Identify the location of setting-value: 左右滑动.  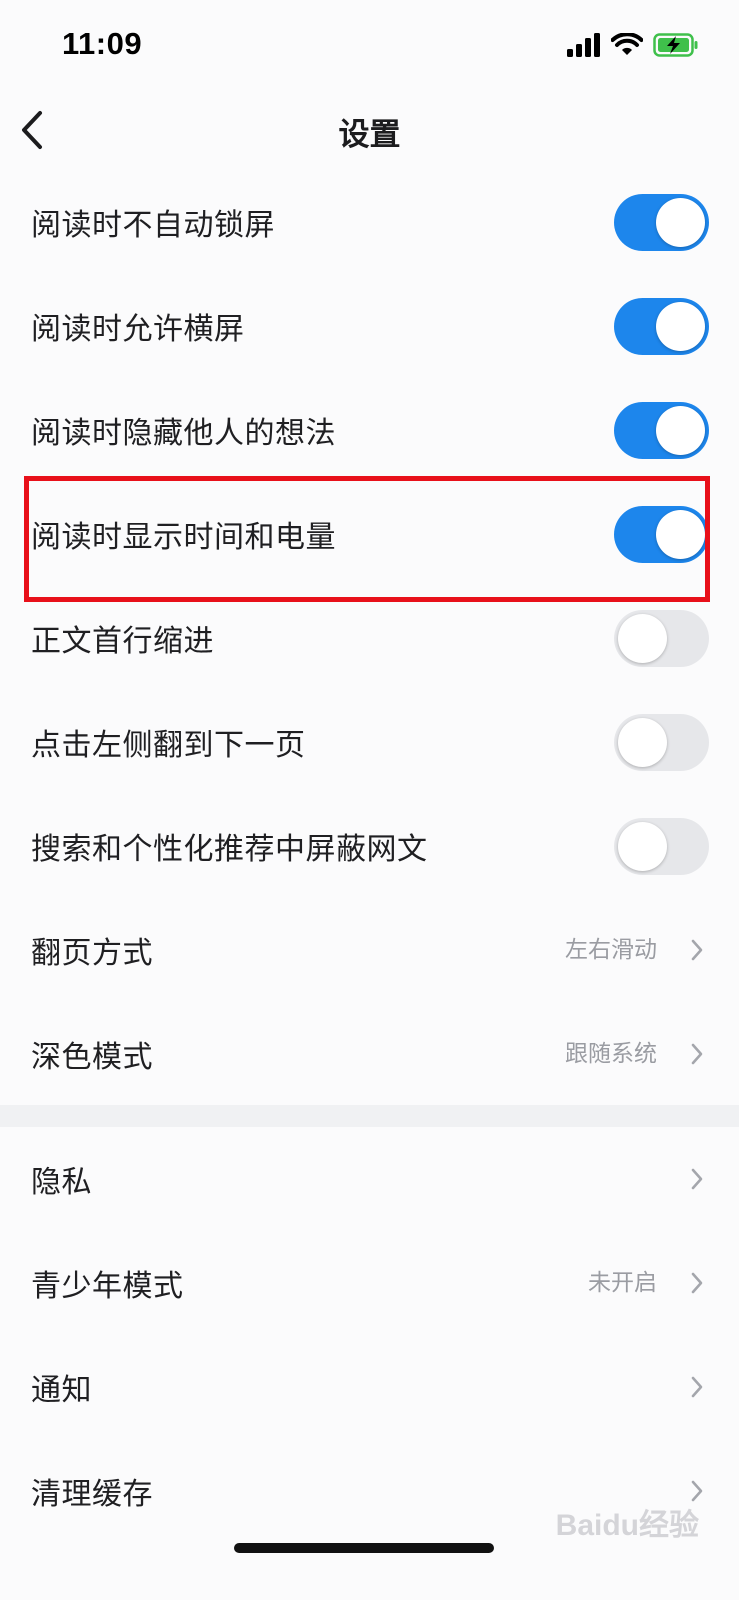
(611, 950).